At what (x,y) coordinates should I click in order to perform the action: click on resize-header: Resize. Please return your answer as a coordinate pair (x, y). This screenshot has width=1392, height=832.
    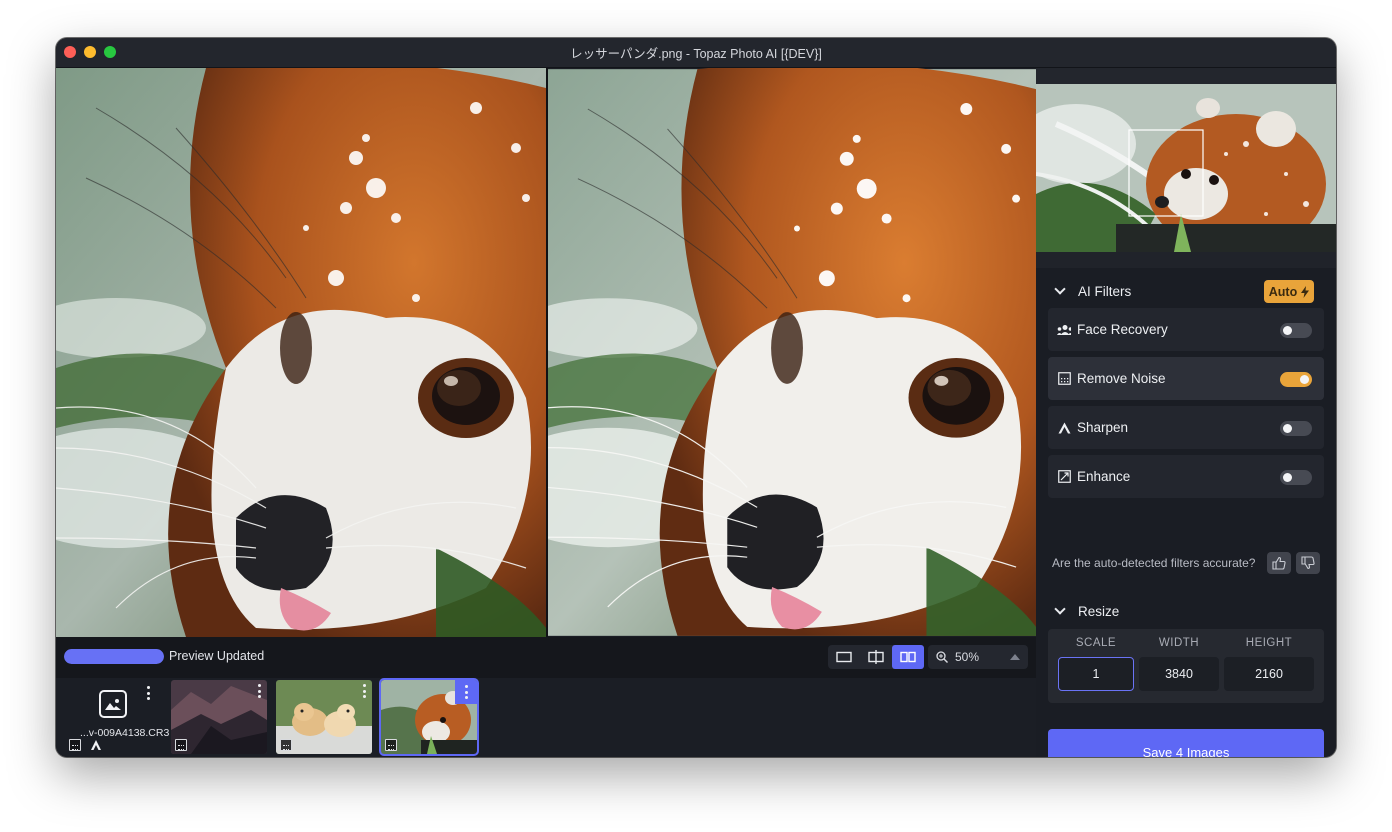
    Looking at the image, I should click on (1087, 611).